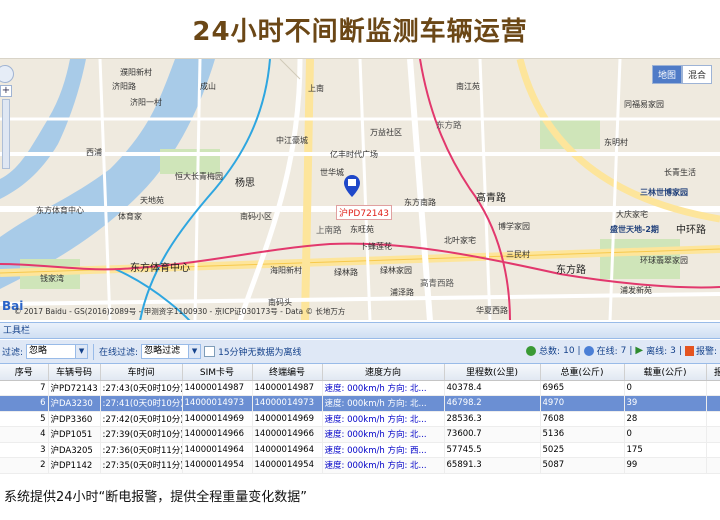 This screenshot has height=520, width=720. Describe the element at coordinates (287, 450) in the screenshot. I see `cell-terminal: 14000014964` at that location.